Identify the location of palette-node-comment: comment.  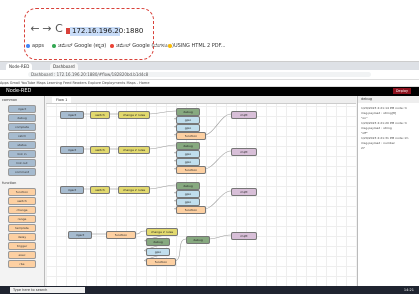
(22, 172).